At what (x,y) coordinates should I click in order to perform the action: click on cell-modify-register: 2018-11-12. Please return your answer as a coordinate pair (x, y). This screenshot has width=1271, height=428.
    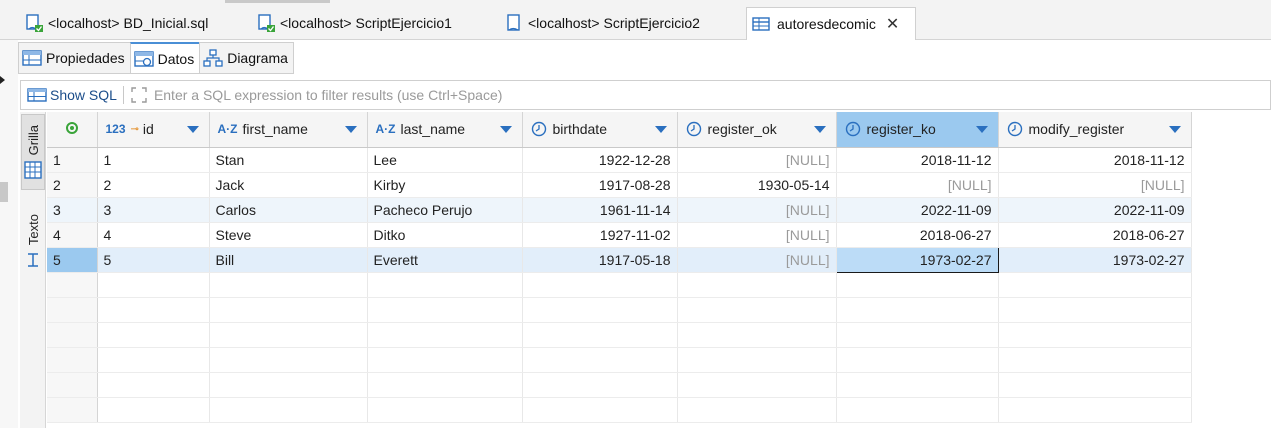
    Looking at the image, I should click on (1095, 160).